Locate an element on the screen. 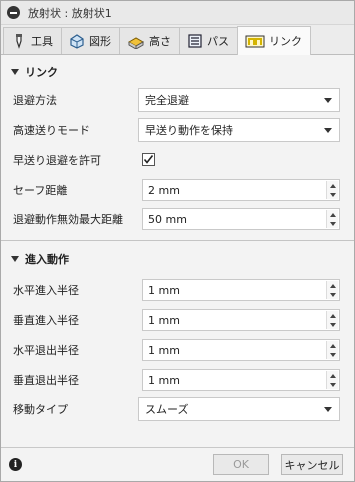 The image size is (355, 482). safe-distance-label: セーフ距離 is located at coordinates (40, 190).